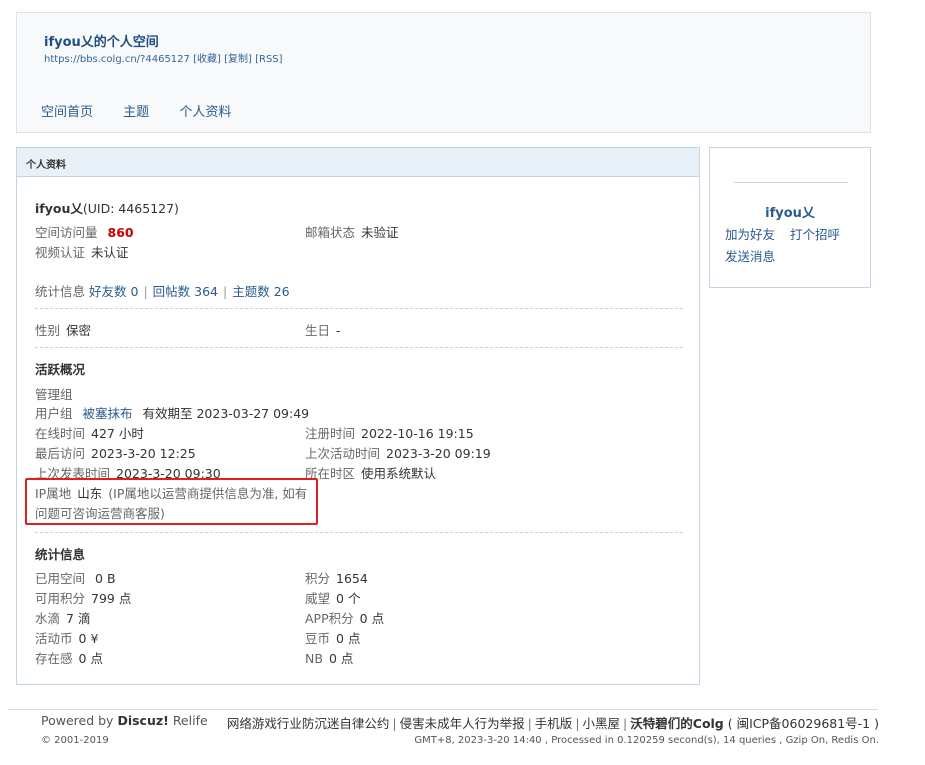 The height and width of the screenshot is (765, 925). Describe the element at coordinates (108, 413) in the screenshot. I see `usergroup-link: 被塞抹布` at that location.